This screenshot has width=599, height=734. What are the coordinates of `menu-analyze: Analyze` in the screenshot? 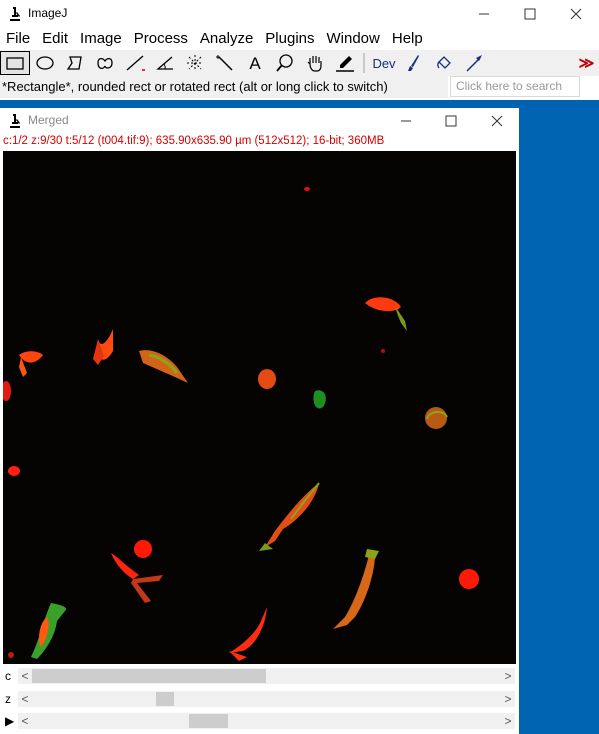 It's located at (226, 39).